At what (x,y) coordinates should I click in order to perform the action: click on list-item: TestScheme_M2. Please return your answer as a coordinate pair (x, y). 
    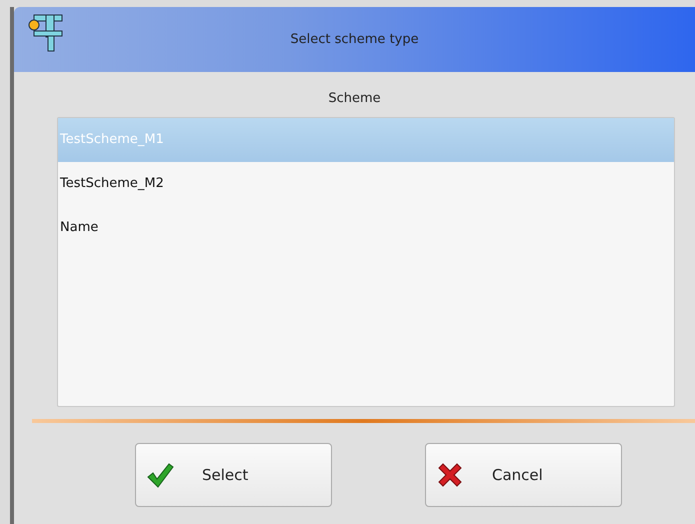
    Looking at the image, I should click on (366, 184).